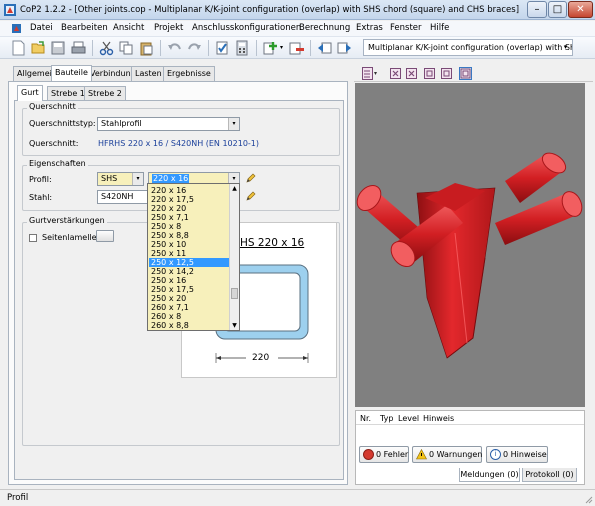 The width and height of the screenshot is (595, 506). What do you see at coordinates (189, 253) in the screenshot?
I see `profil-size-option: 250 x 11` at bounding box center [189, 253].